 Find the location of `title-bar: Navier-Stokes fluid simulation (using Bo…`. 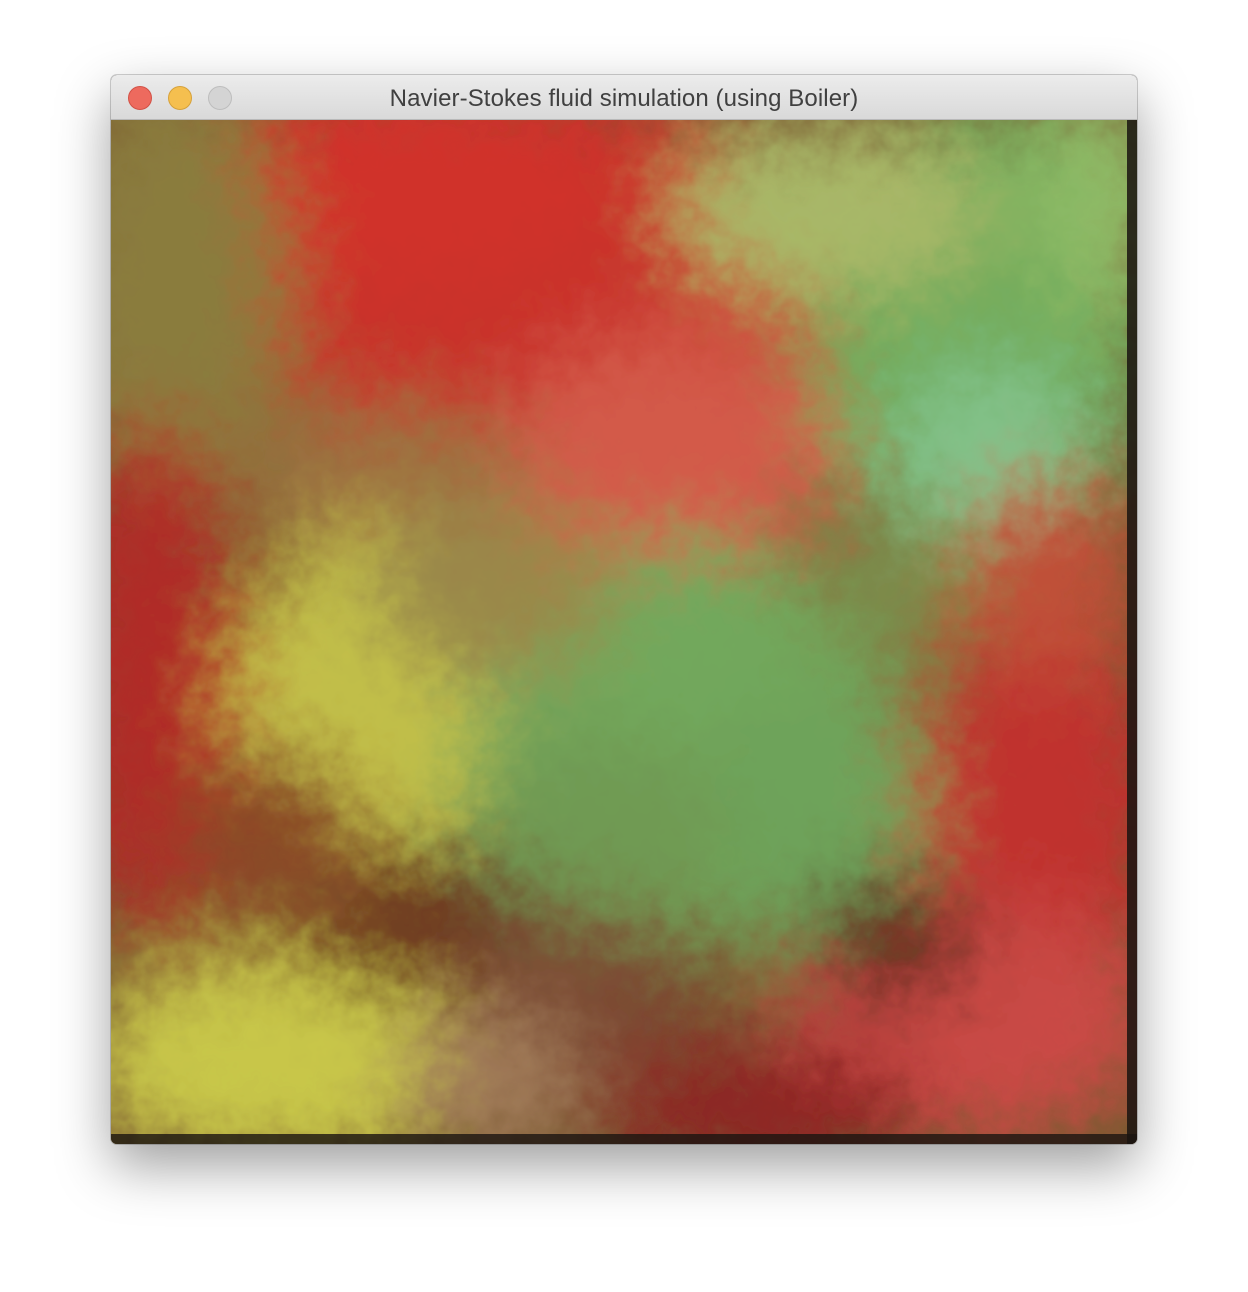

title-bar: Navier-Stokes fluid simulation (using Bo… is located at coordinates (624, 97).